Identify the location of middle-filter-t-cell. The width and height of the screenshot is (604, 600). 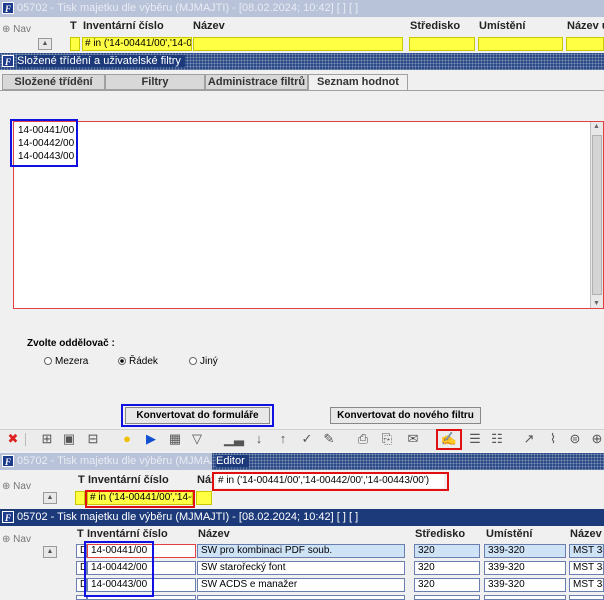
(80, 498).